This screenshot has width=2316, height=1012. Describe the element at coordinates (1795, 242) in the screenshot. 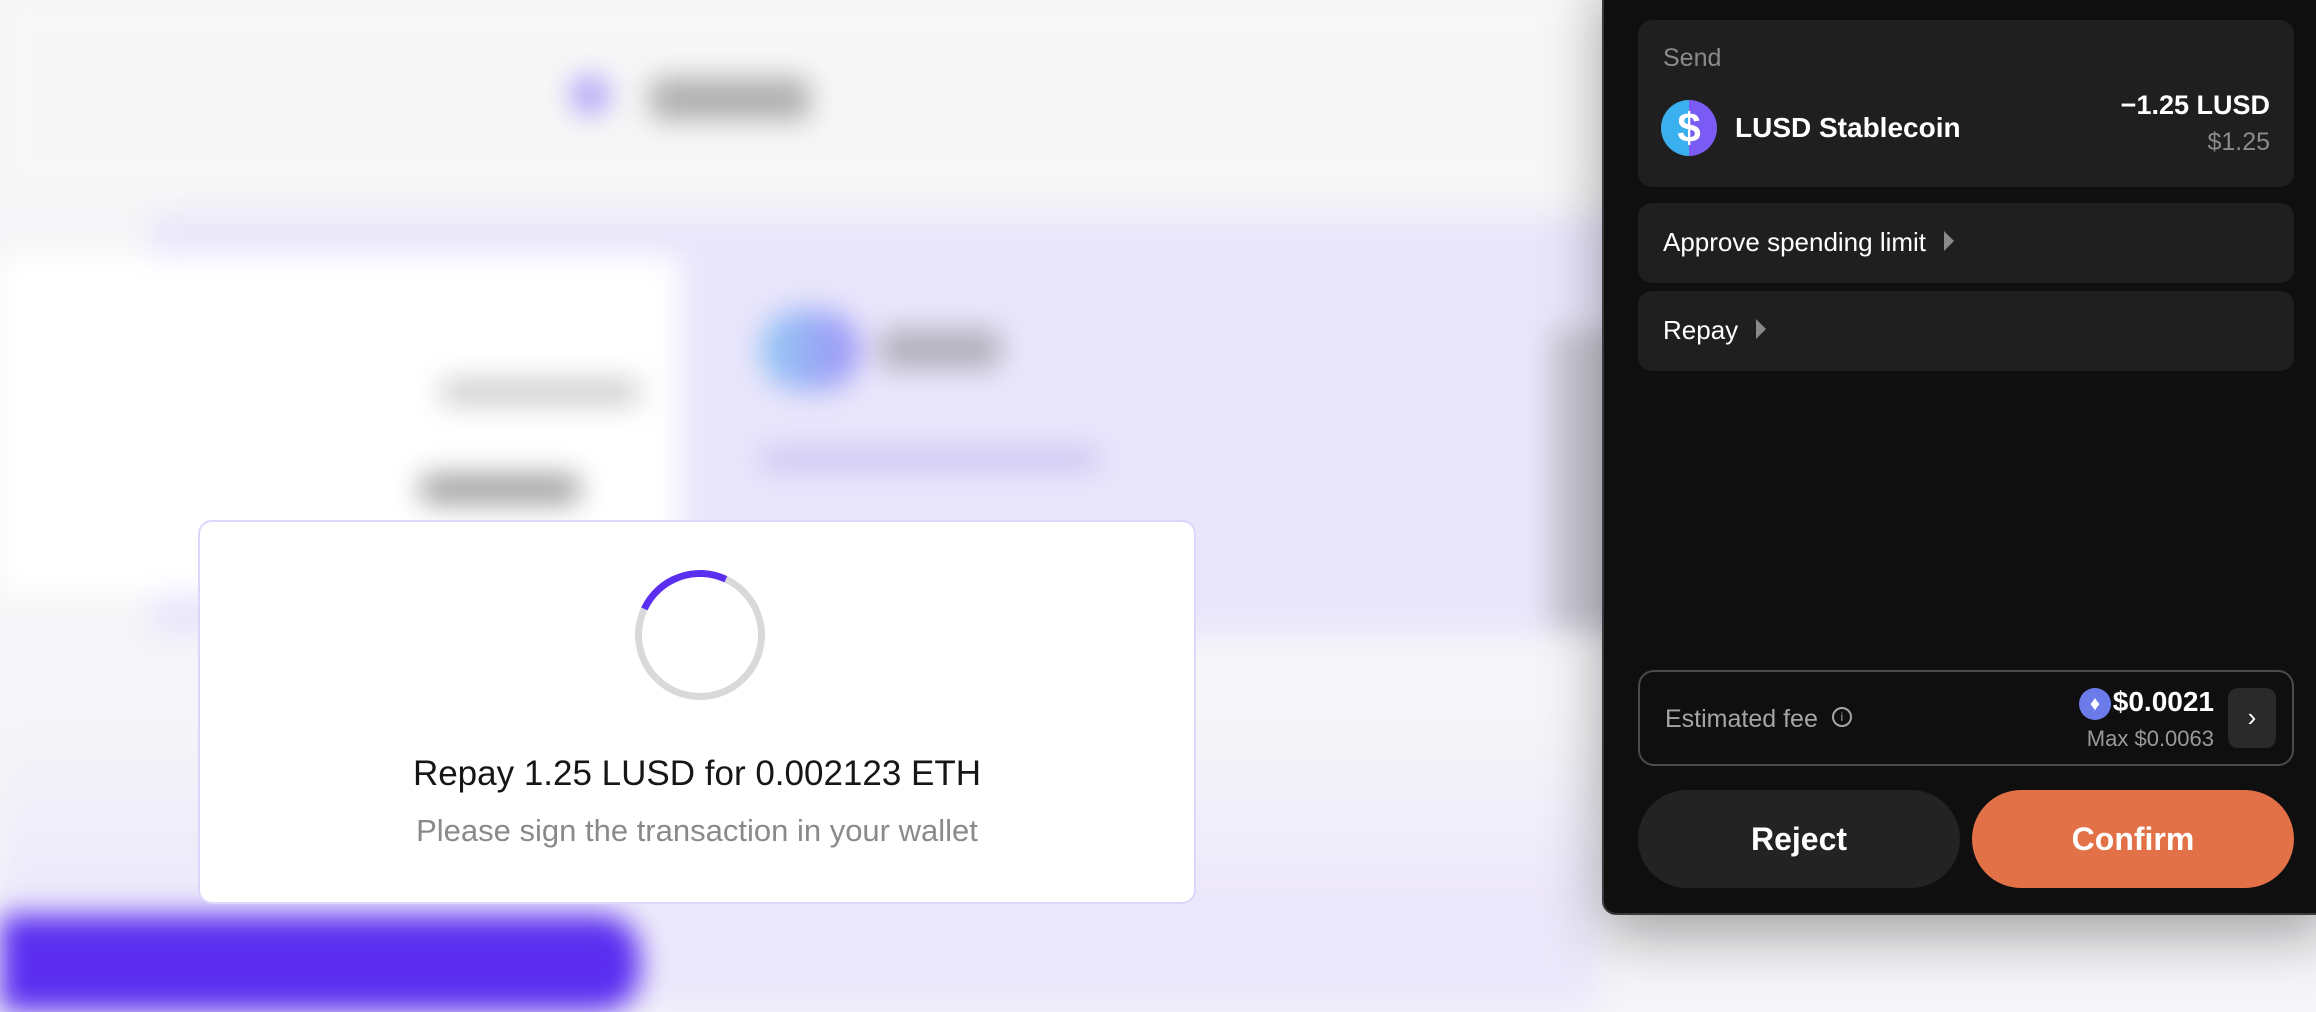

I see `step-label: Approve spending limit` at that location.